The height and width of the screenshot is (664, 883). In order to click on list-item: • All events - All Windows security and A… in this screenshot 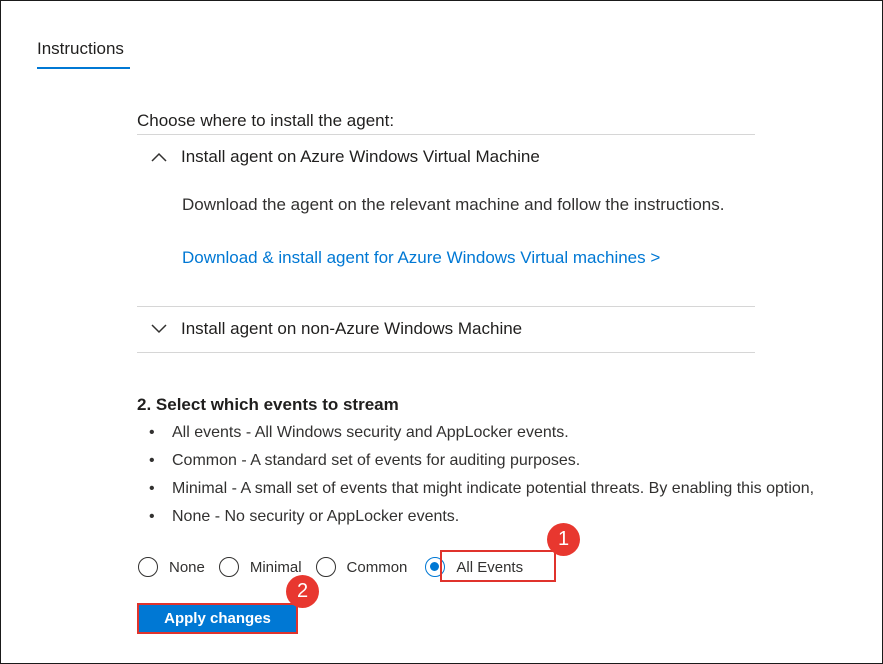, I will do `click(359, 432)`.